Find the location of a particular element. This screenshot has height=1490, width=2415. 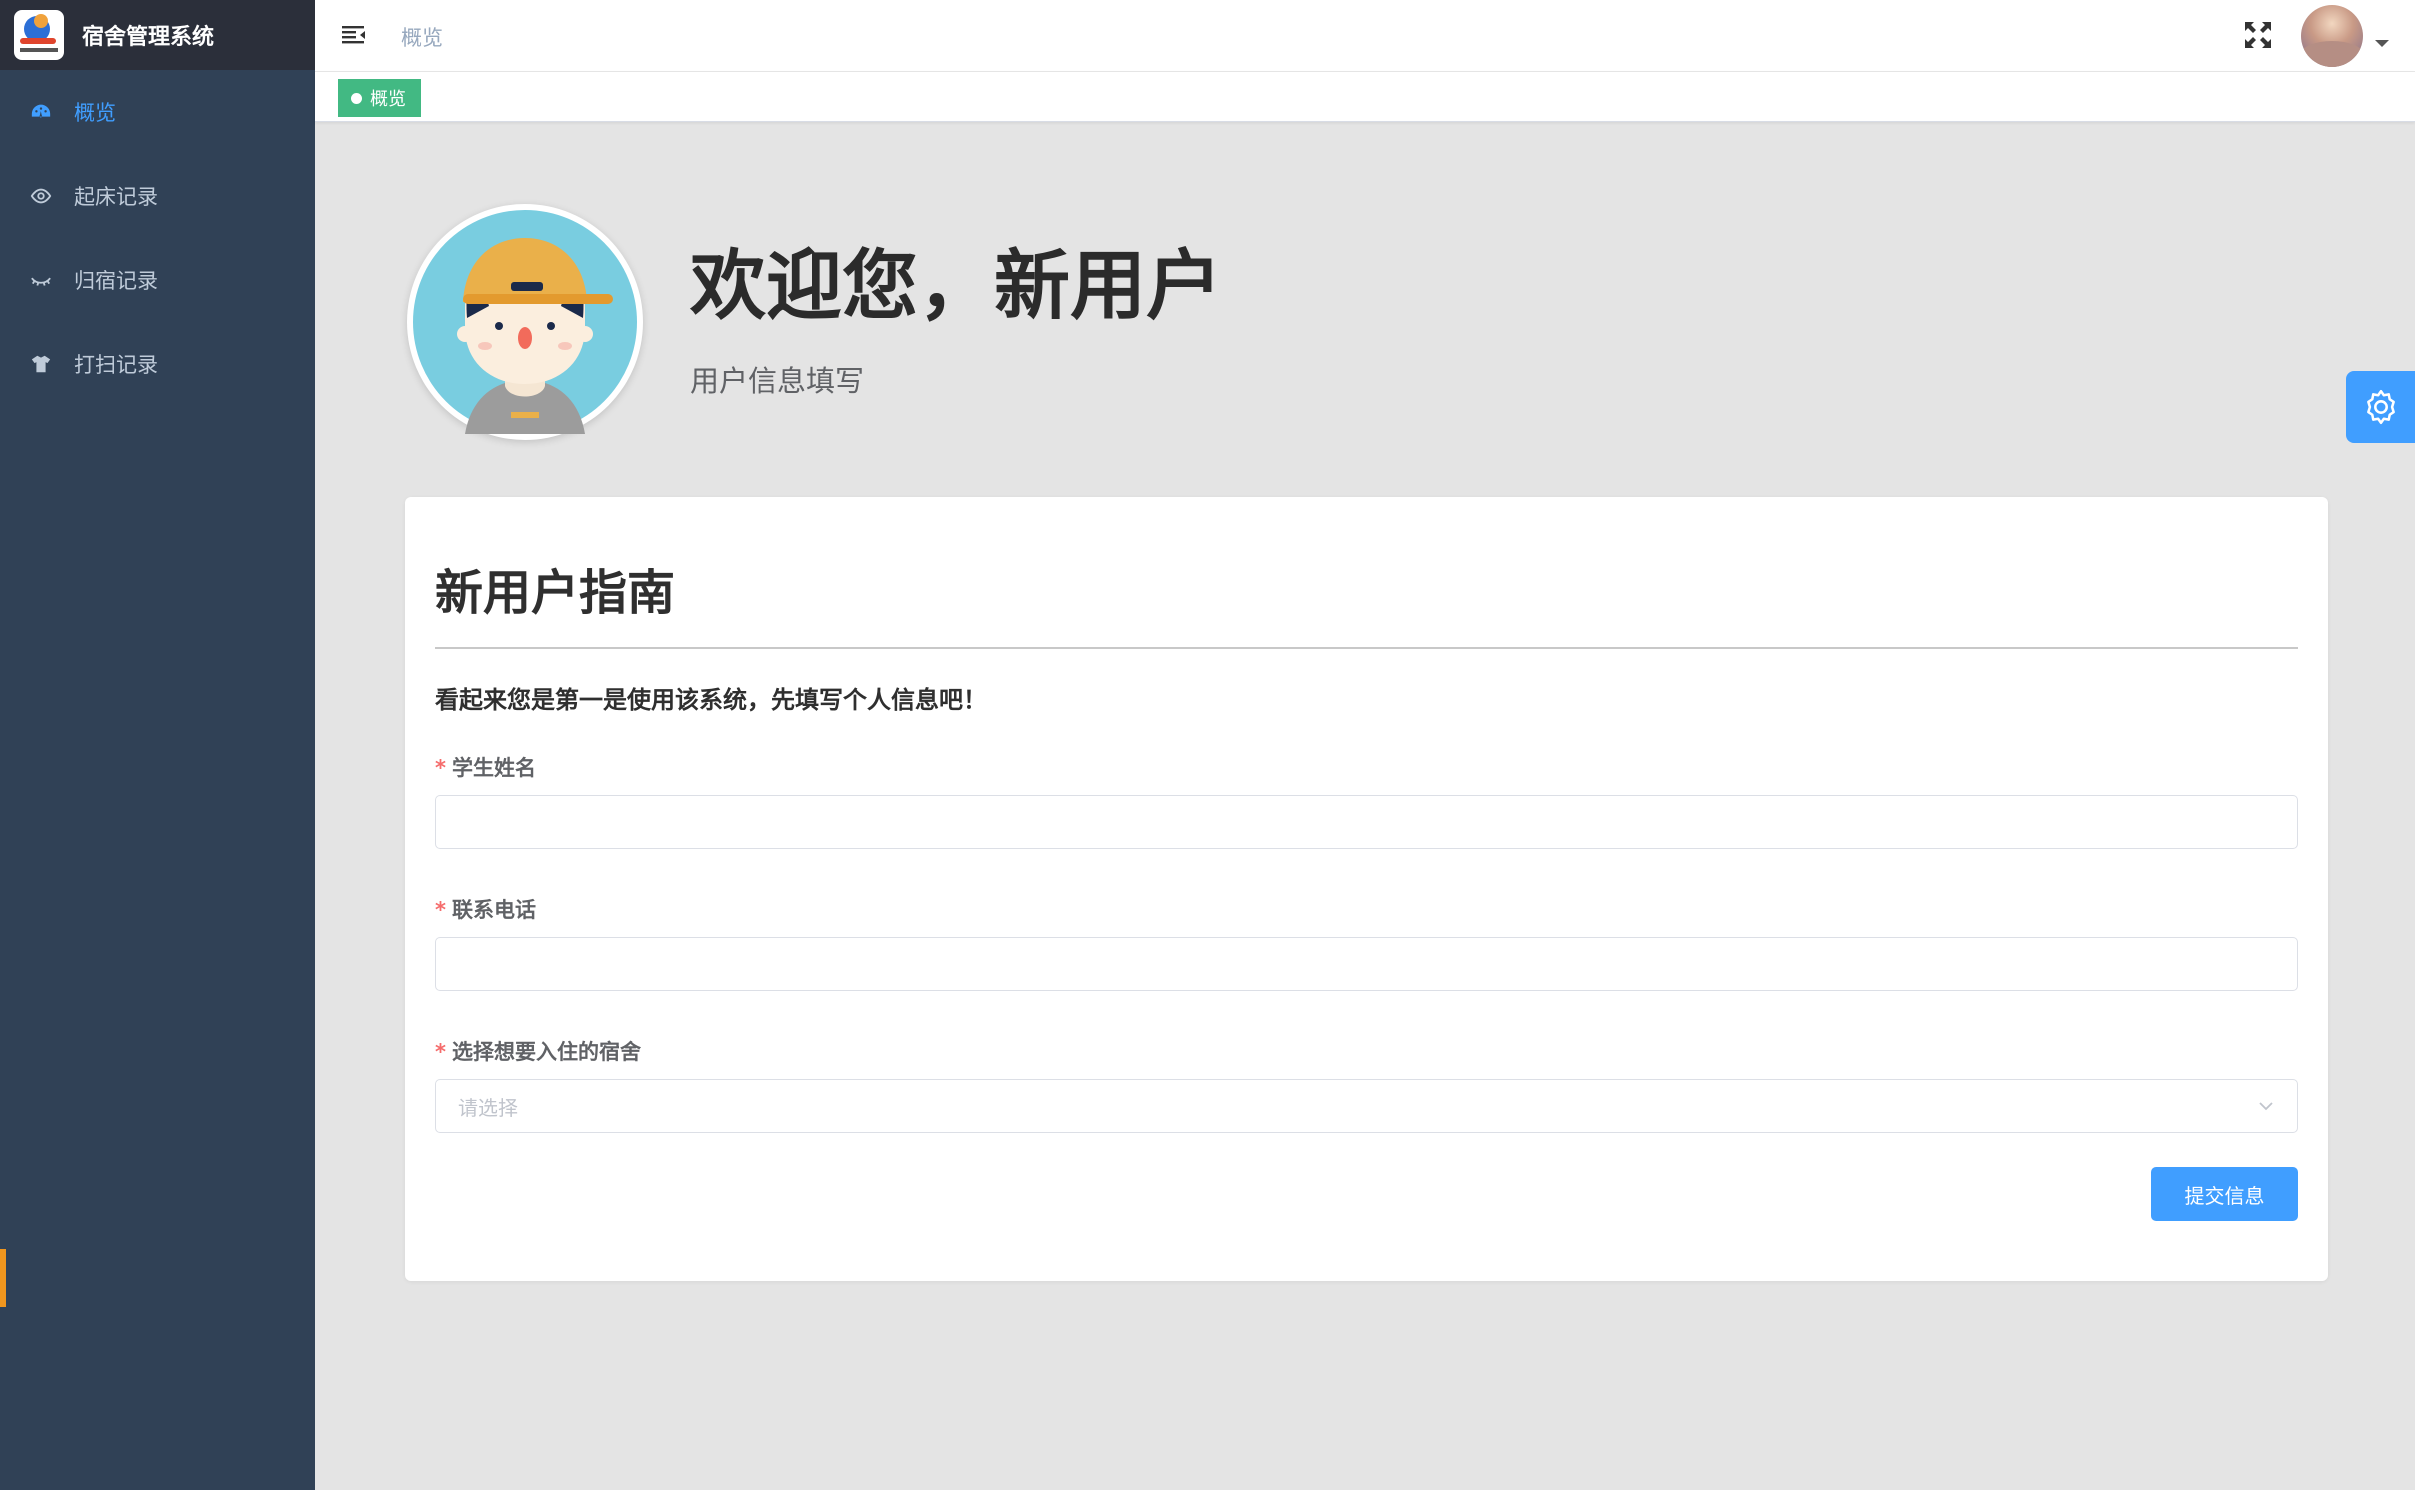

navbar: 概览 is located at coordinates (1365, 36).